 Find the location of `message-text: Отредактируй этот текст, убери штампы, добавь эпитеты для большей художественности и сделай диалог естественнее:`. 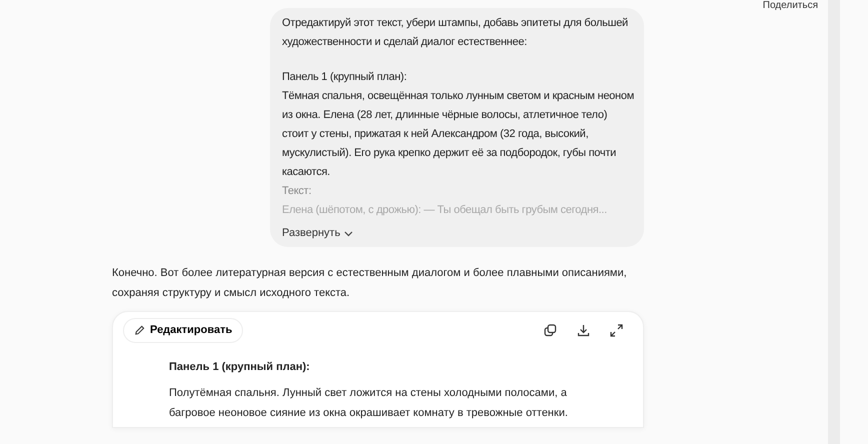

message-text: Отредактируй этот текст, убери штампы, добавь эпитеты для большей художественности и сделай диалог естественнее: is located at coordinates (455, 33).